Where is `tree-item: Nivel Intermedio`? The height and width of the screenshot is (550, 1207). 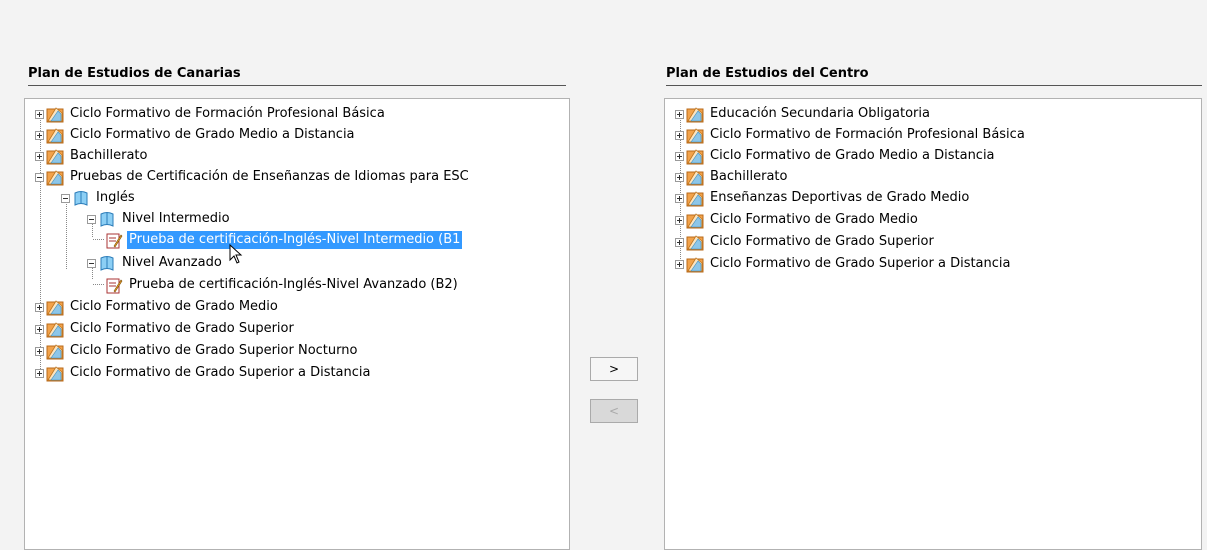
tree-item: Nivel Intermedio is located at coordinates (159, 219).